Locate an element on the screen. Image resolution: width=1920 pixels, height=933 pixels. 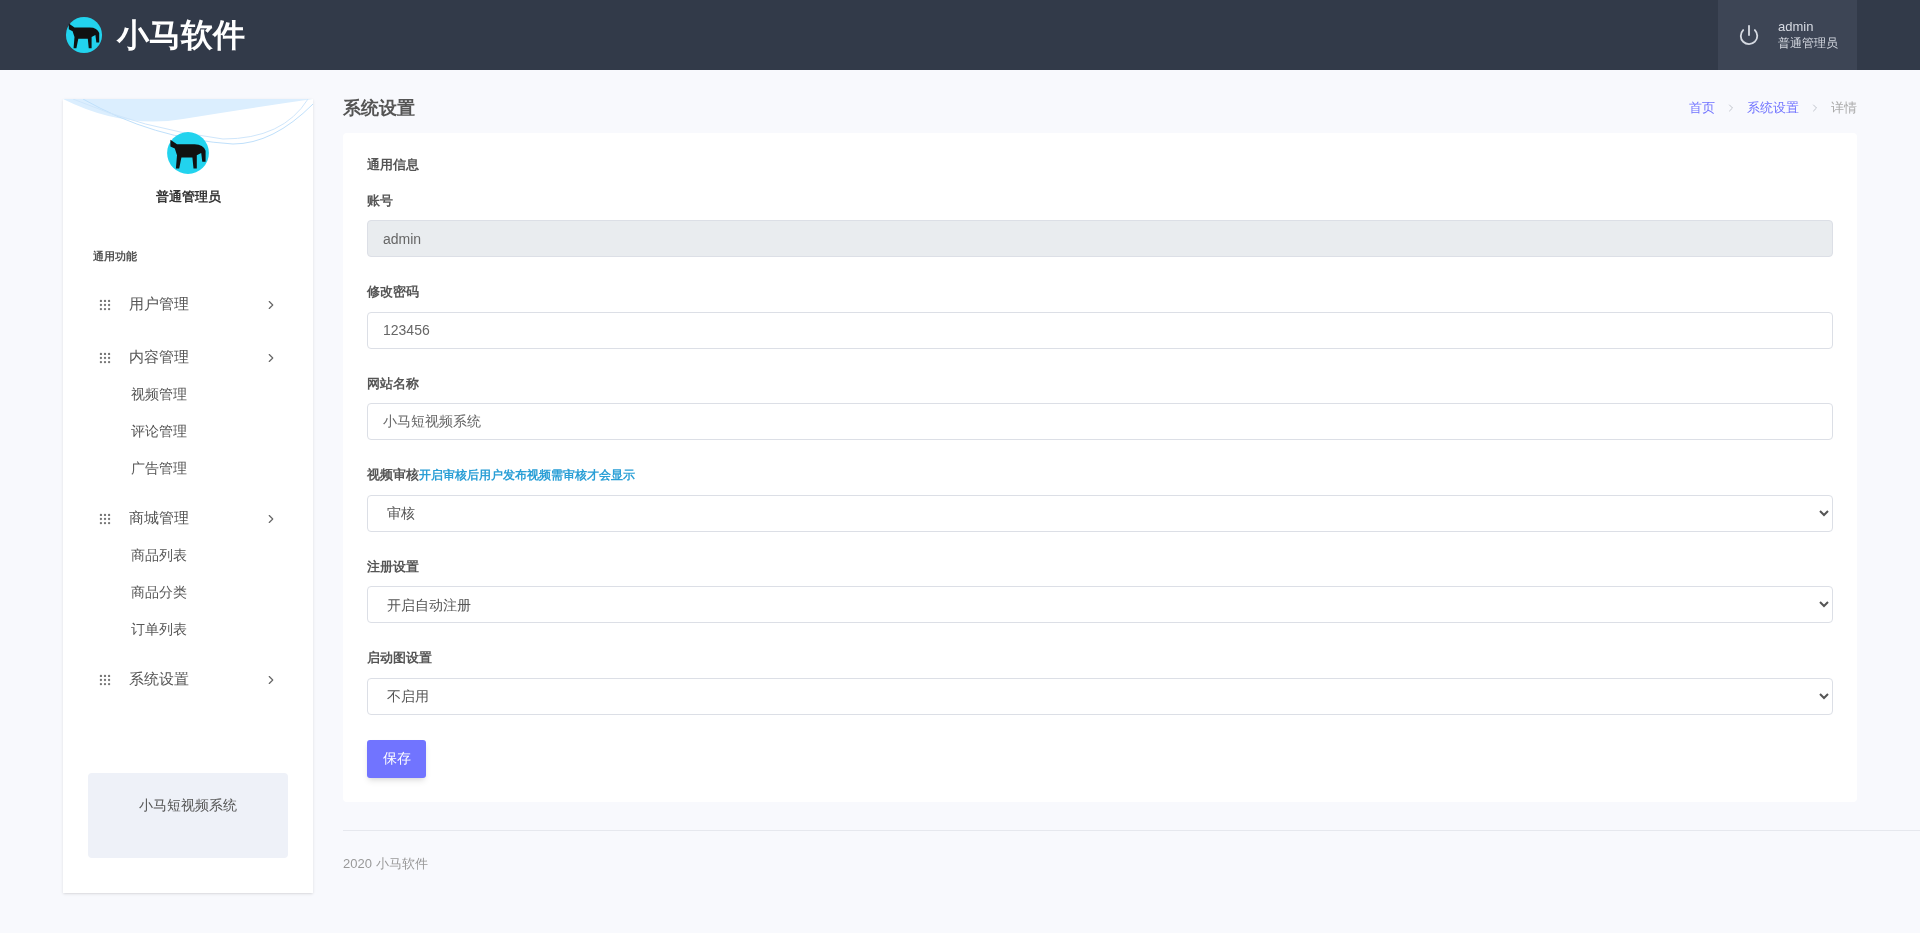
current-page-label: 详情 is located at coordinates (1844, 108).